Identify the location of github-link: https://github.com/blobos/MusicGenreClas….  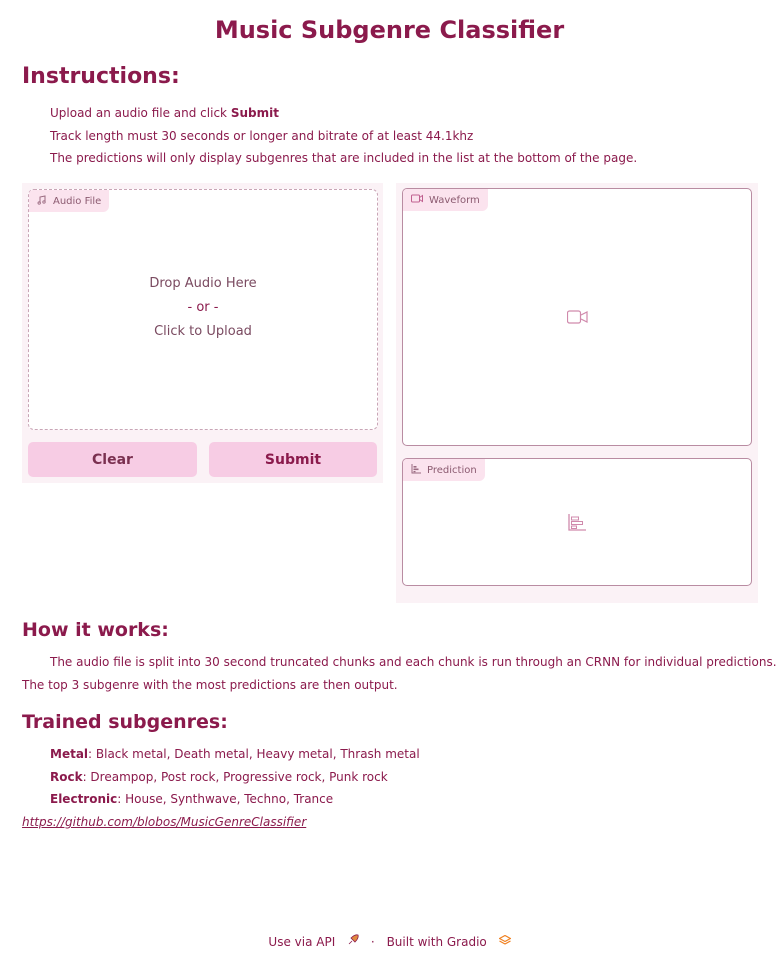
(164, 822).